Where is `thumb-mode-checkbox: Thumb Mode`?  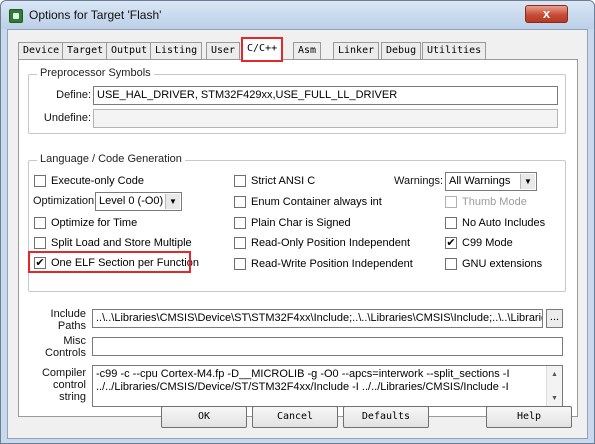 thumb-mode-checkbox: Thumb Mode is located at coordinates (500, 202).